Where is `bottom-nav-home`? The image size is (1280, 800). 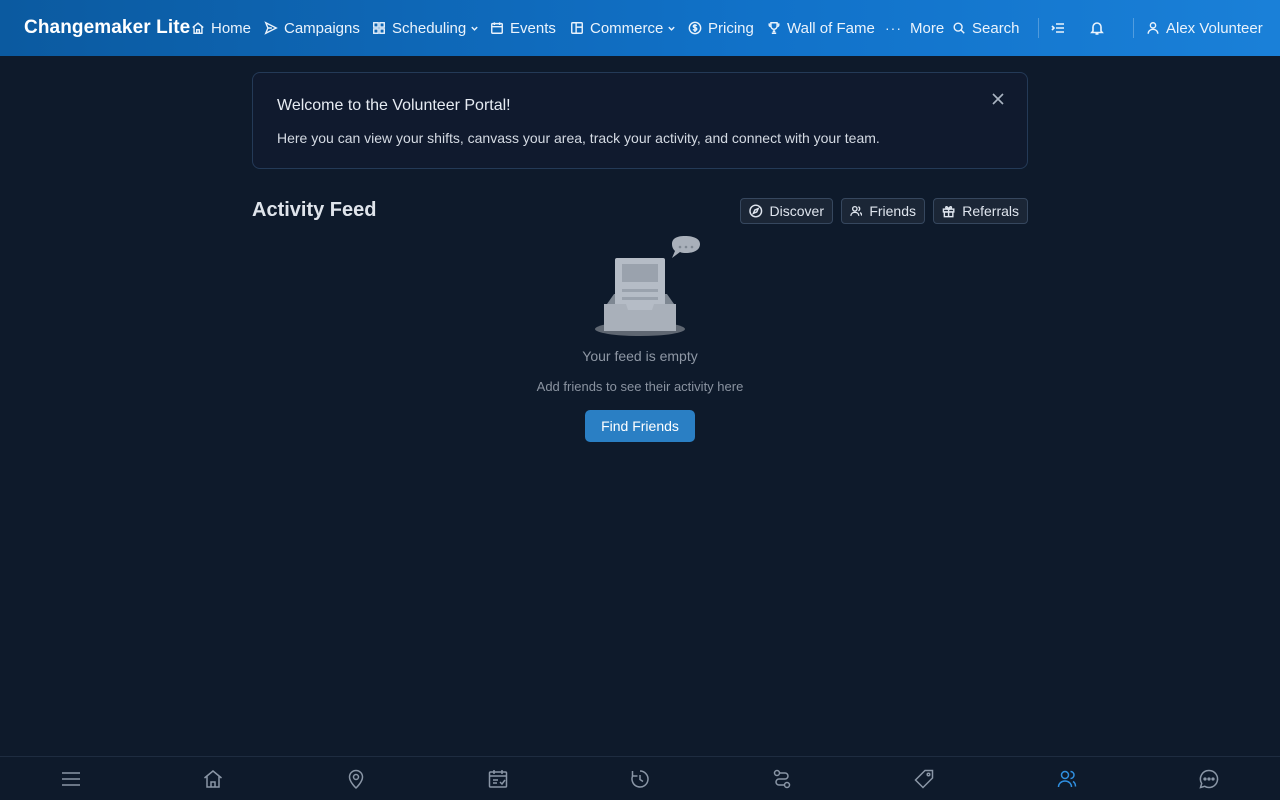
bottom-nav-home is located at coordinates (213, 779).